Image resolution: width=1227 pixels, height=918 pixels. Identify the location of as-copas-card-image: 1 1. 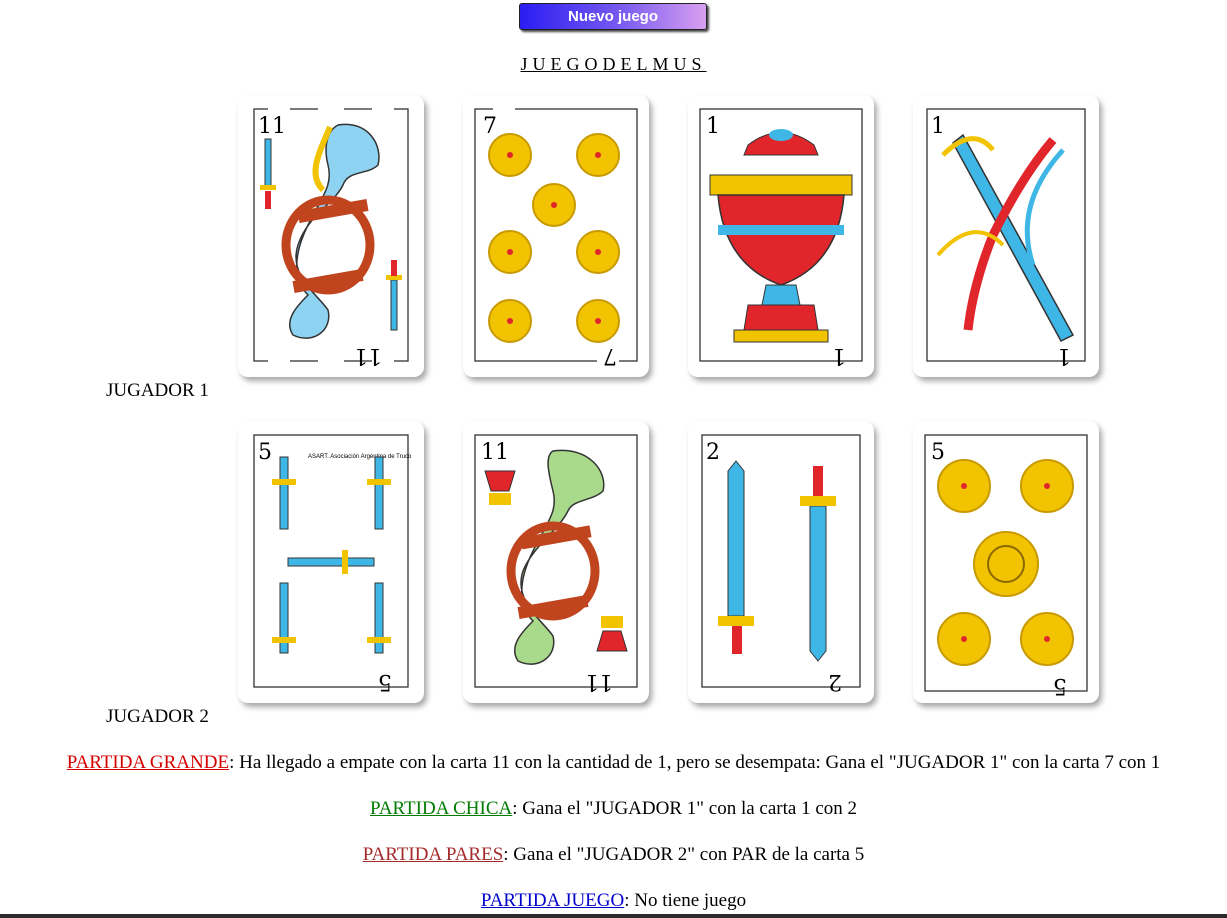
(781, 238).